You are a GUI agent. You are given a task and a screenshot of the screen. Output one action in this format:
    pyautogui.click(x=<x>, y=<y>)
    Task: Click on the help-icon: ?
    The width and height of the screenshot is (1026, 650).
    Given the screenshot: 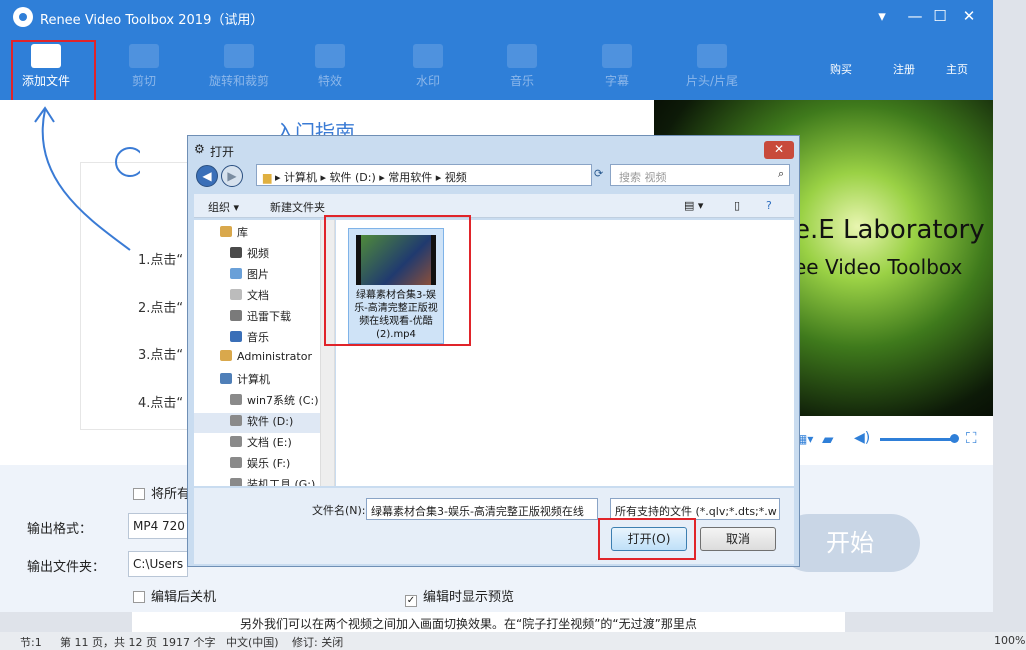 What is the action you would take?
    pyautogui.click(x=769, y=205)
    